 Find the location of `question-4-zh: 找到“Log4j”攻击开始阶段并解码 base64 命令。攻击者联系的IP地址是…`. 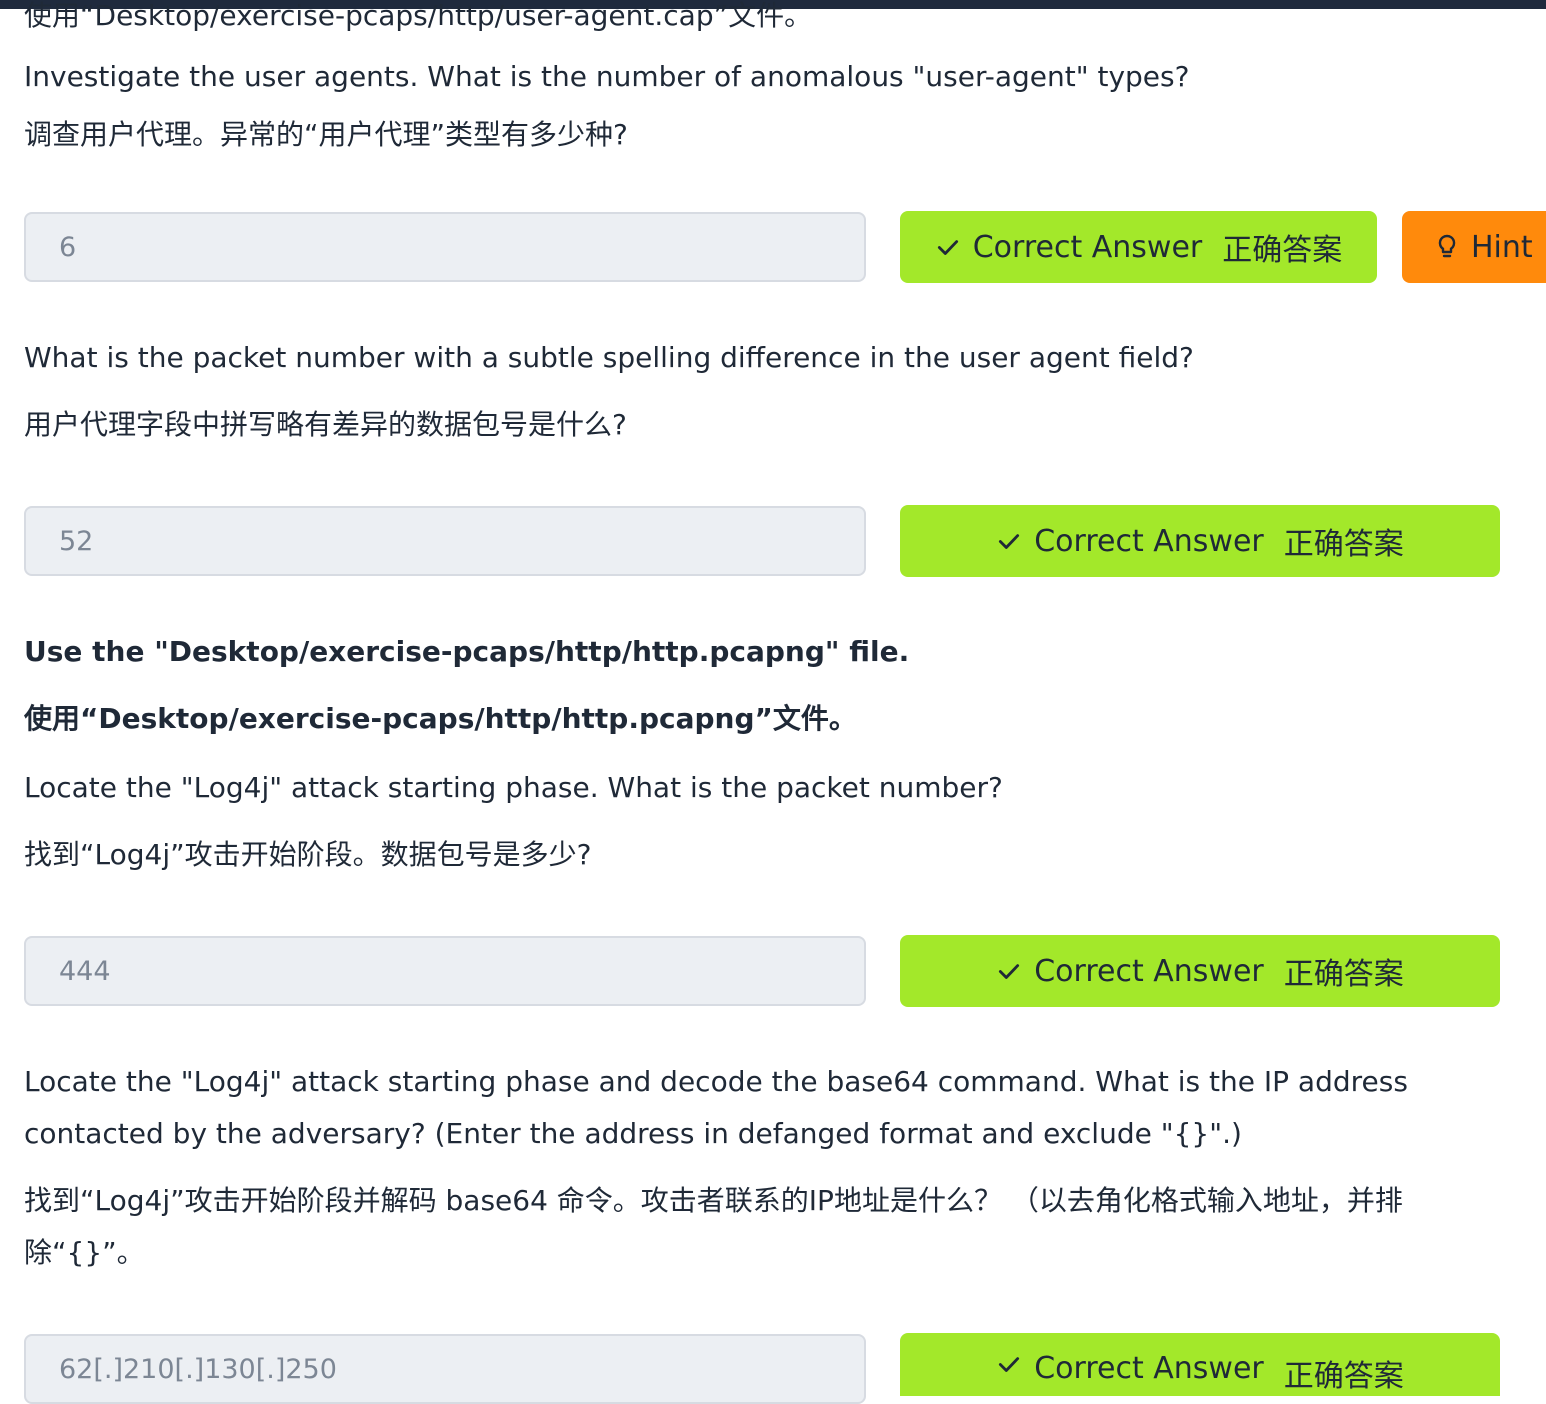

question-4-zh: 找到“Log4j”攻击开始阶段并解码 base64 命令。攻击者联系的IP地址是… is located at coordinates (713, 1226).